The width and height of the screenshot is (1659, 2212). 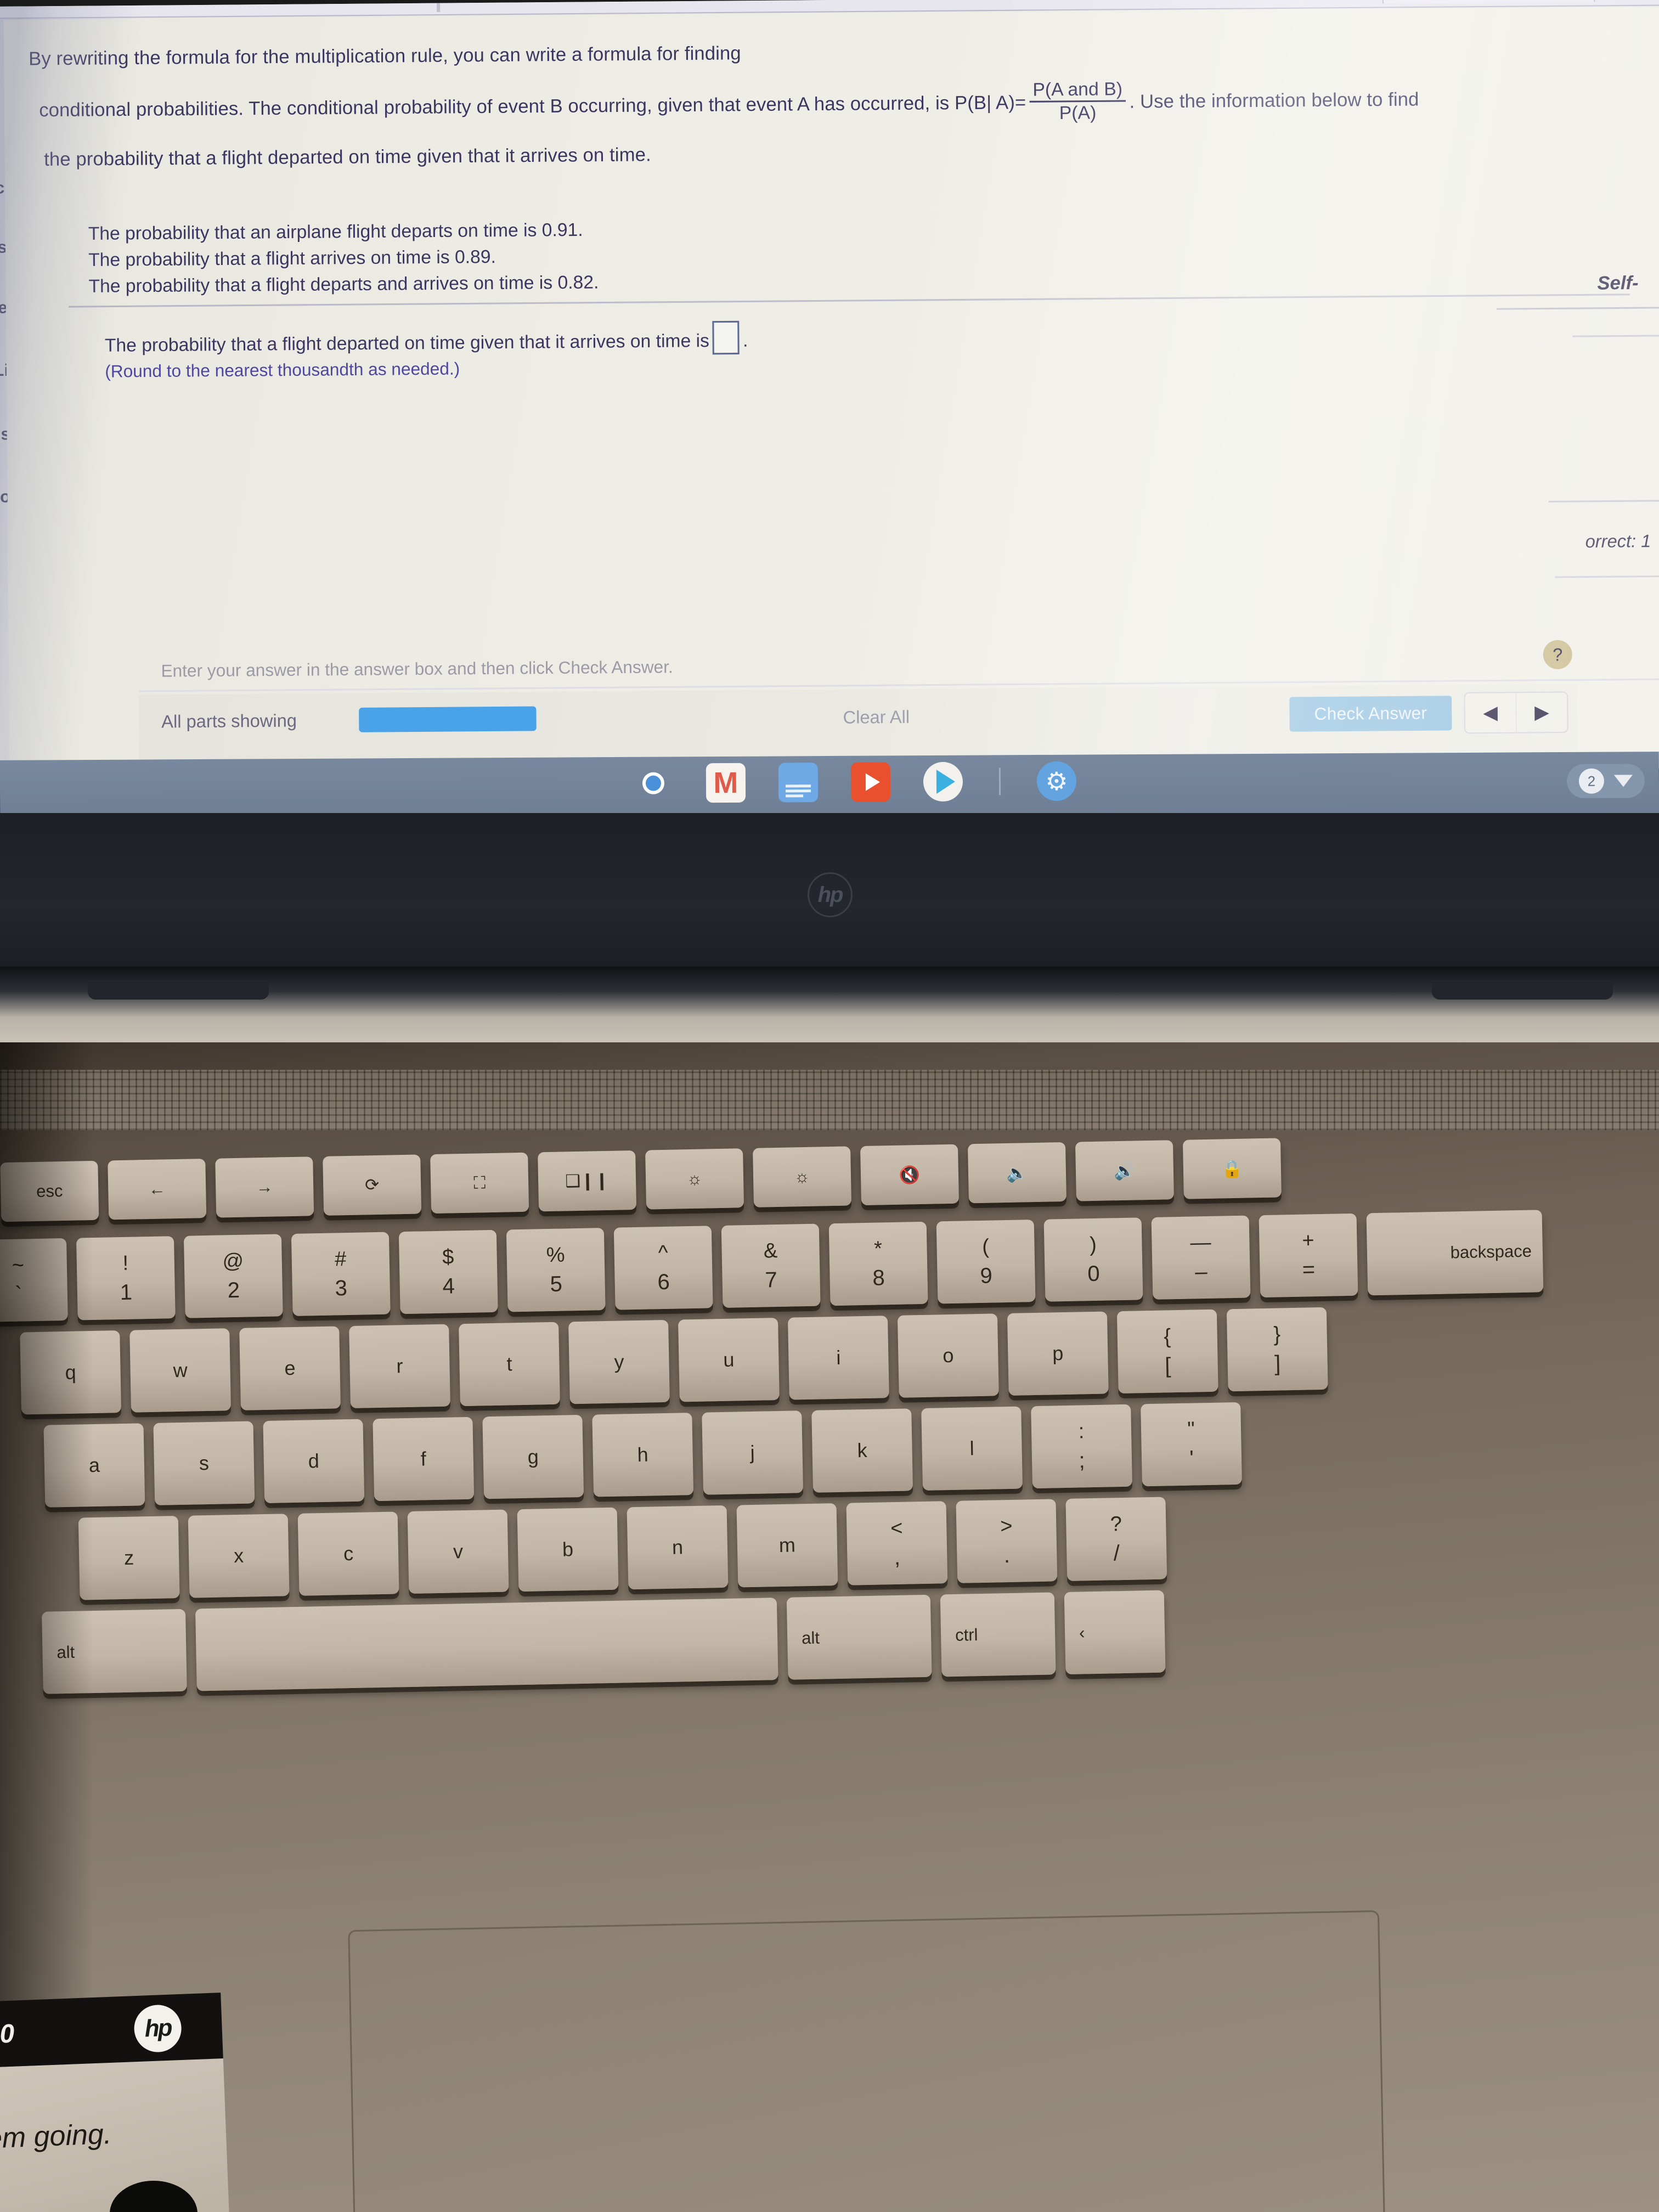 I want to click on quote-key: " ', so click(x=1191, y=1445).